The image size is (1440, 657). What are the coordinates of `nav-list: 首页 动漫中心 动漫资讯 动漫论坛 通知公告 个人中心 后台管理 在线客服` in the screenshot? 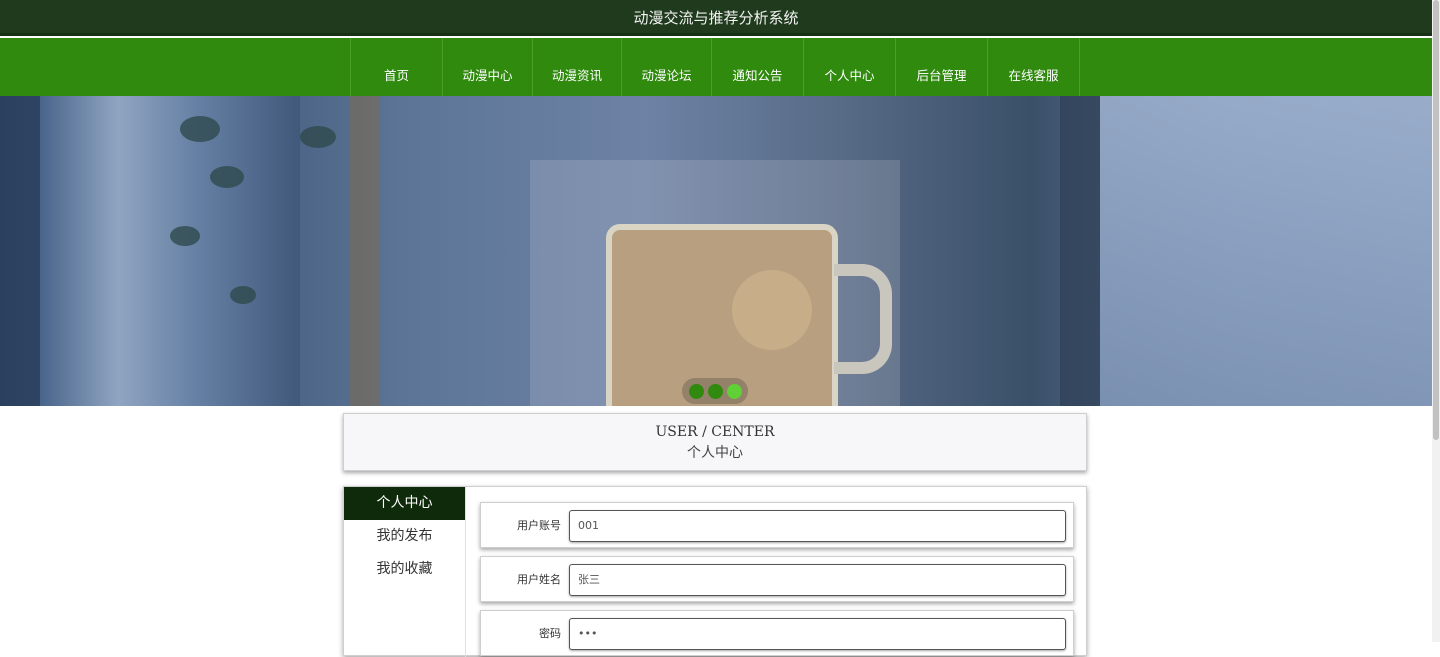 It's located at (715, 67).